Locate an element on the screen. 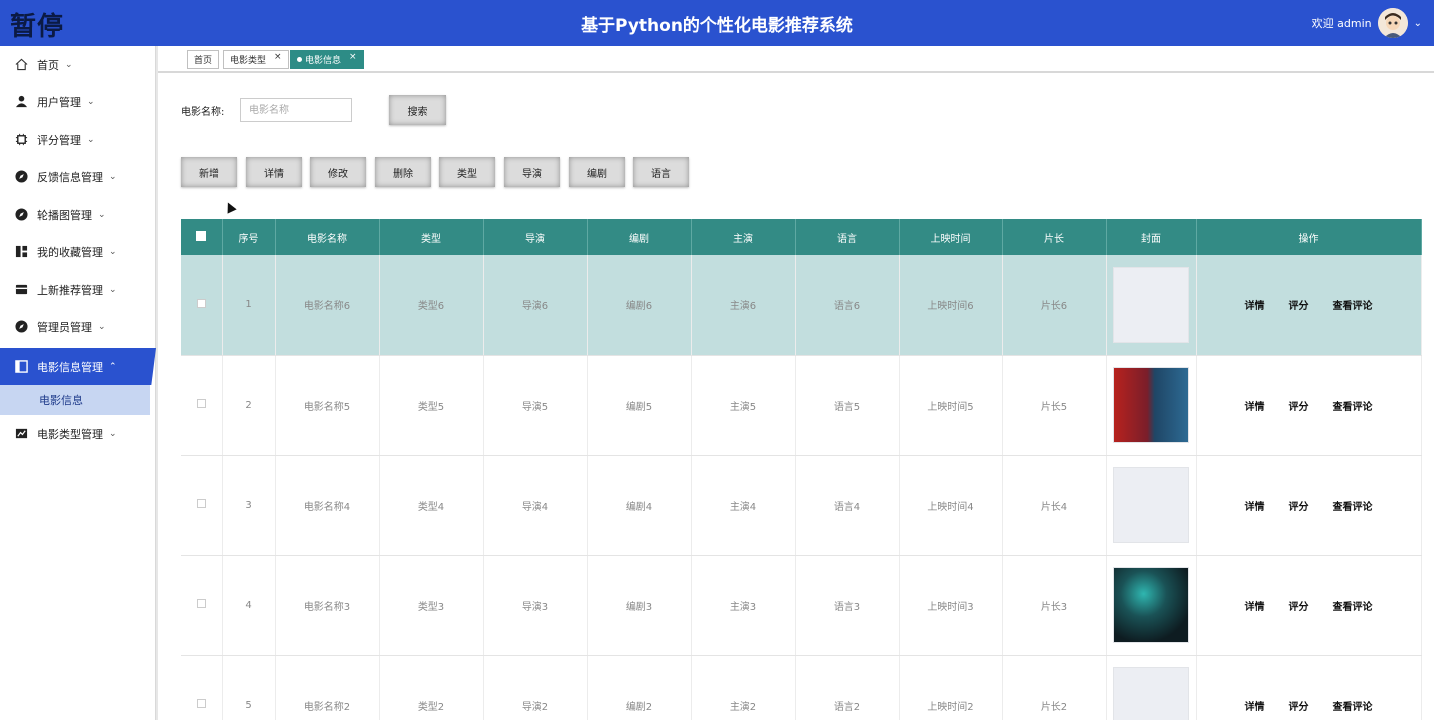 This screenshot has height=720, width=1434. type-button: 类型 is located at coordinates (467, 172).